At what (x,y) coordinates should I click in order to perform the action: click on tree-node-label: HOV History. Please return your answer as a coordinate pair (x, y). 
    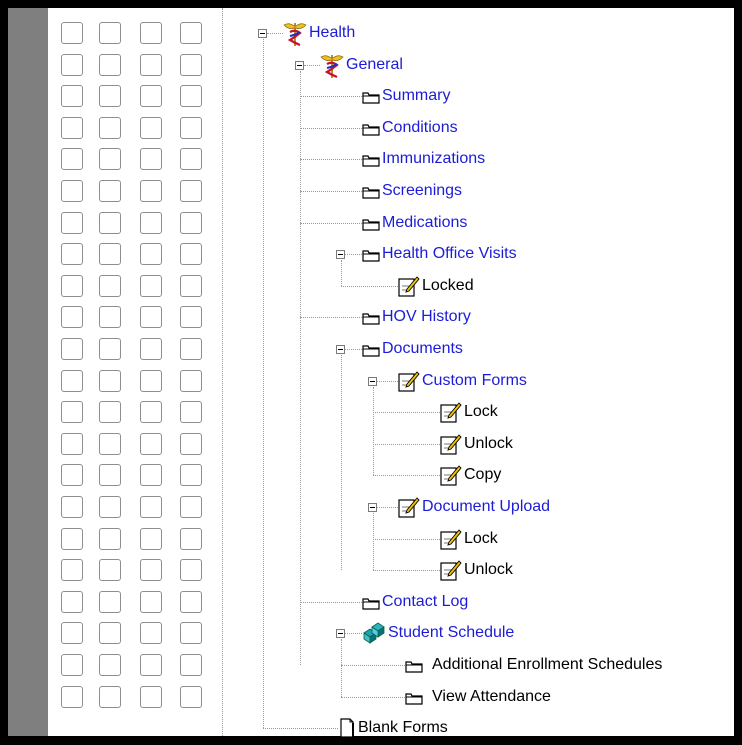
    Looking at the image, I should click on (426, 317).